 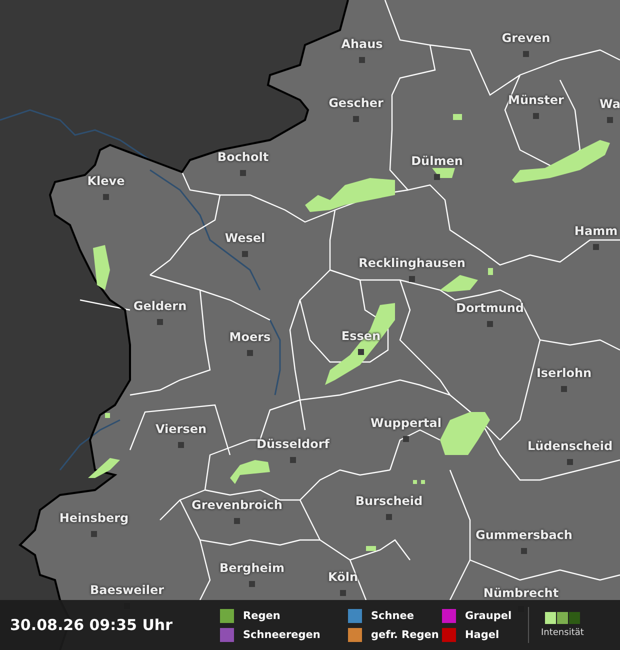 I want to click on legend-label: Regen, so click(x=261, y=616).